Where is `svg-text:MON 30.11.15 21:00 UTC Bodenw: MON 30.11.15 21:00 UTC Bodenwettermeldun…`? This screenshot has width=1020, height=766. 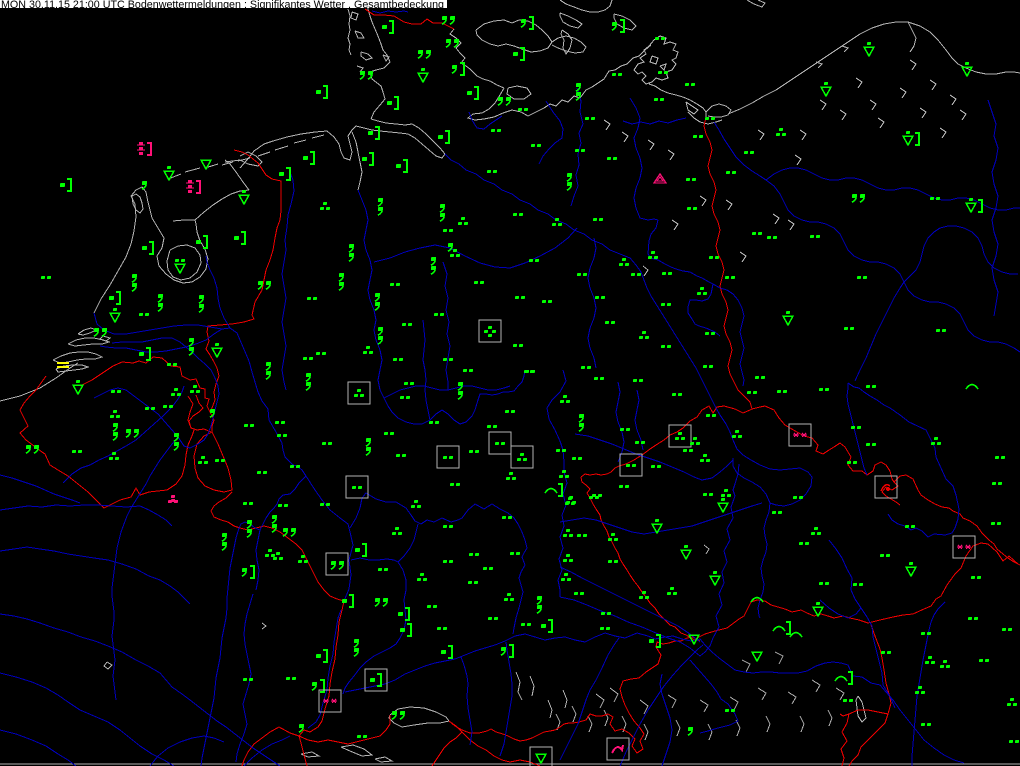
svg-text:MON 30.11.15 21:00 UTC Bodenw: MON 30.11.15 21:00 UTC Bodenwettermeldun… is located at coordinates (222, 5).